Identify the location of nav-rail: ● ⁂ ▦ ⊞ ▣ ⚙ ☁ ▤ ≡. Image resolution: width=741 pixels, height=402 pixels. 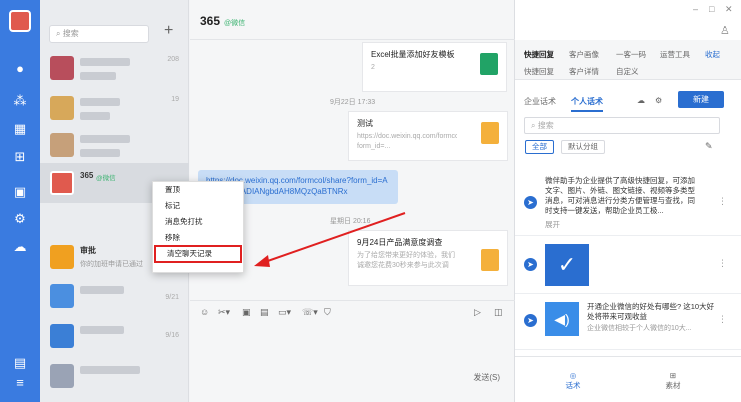
(20, 201).